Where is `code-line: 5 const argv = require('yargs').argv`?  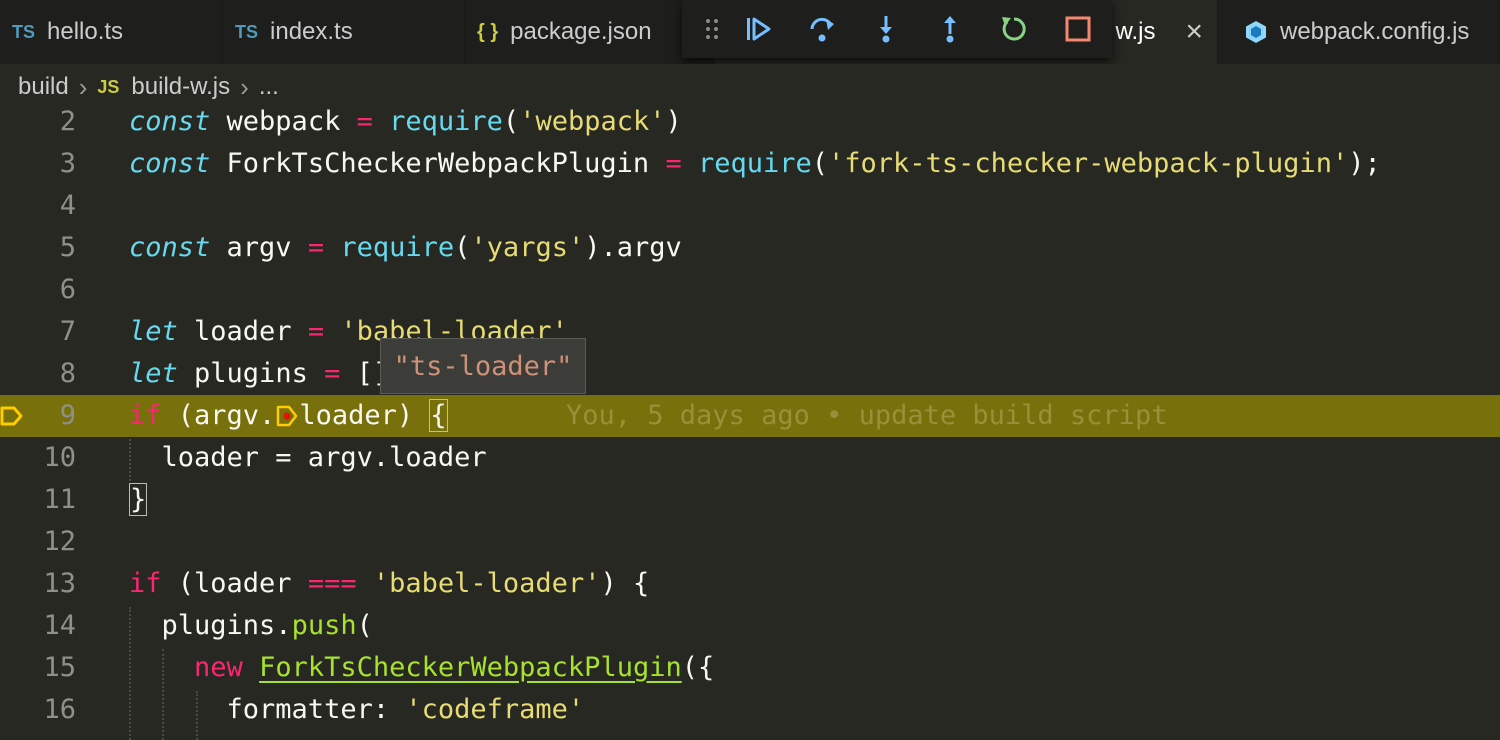 code-line: 5 const argv = require('yargs').argv is located at coordinates (750, 248).